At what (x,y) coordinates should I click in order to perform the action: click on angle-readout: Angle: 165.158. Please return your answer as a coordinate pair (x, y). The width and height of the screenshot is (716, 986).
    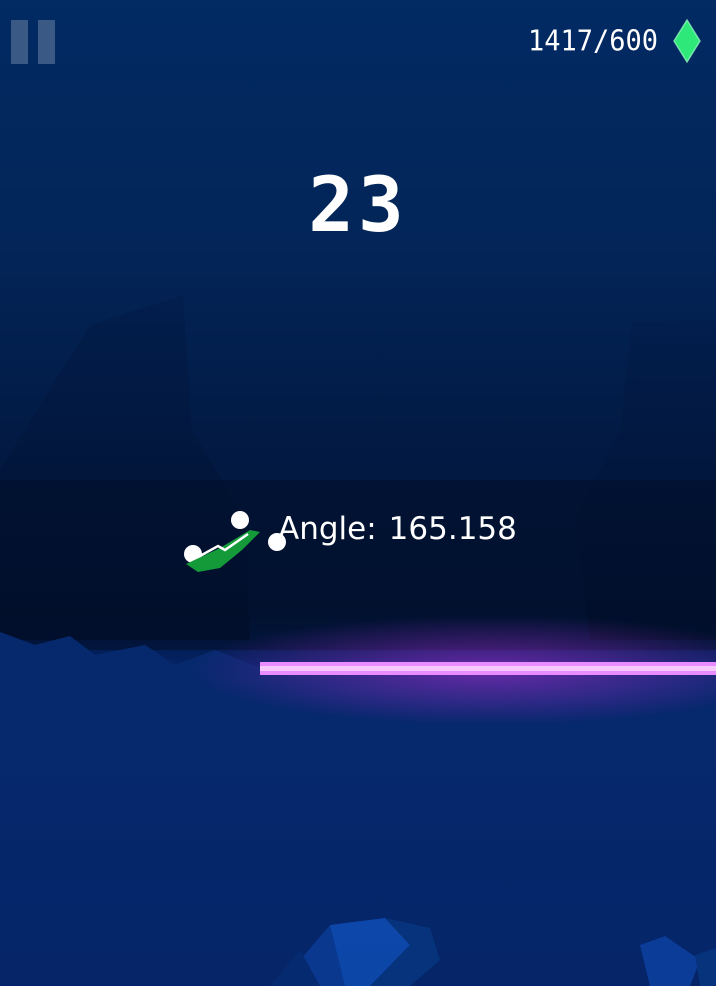
    Looking at the image, I should click on (397, 529).